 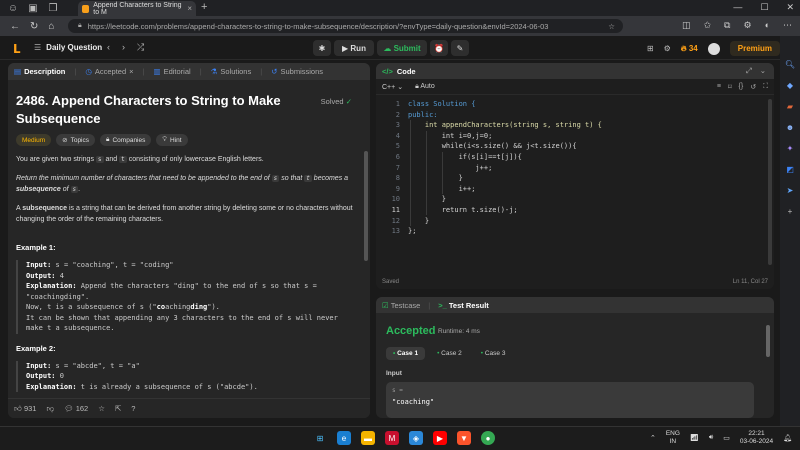 What do you see at coordinates (711, 438) in the screenshot?
I see `volume-icon: 🔊︎` at bounding box center [711, 438].